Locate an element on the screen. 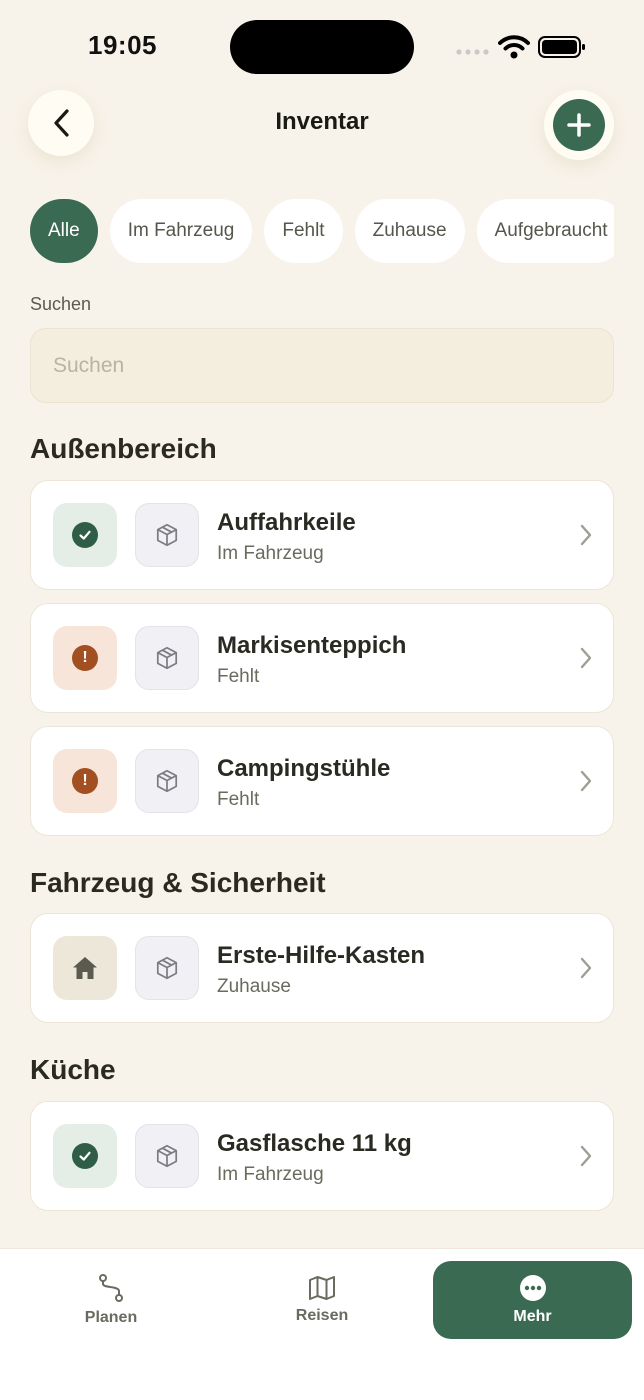 The width and height of the screenshot is (644, 1400). tab-reisen: Reisen is located at coordinates (322, 1300).